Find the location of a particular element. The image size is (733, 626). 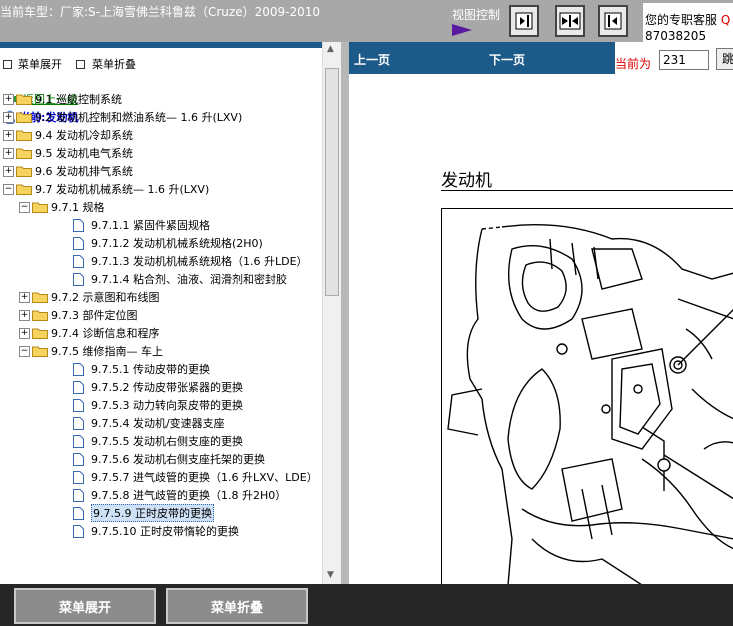

tree-folder-item: +9.7.4 诊断信息和程序 is located at coordinates (89, 333).